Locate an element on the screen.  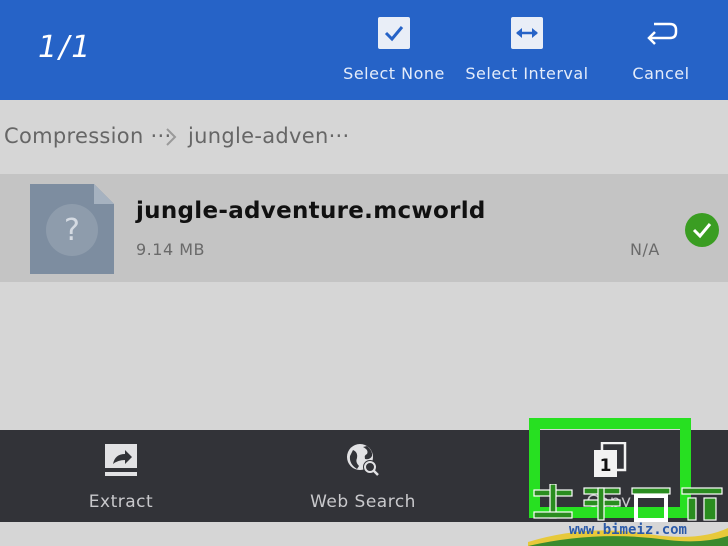
unknown-file-icon: ? is located at coordinates (72, 229).